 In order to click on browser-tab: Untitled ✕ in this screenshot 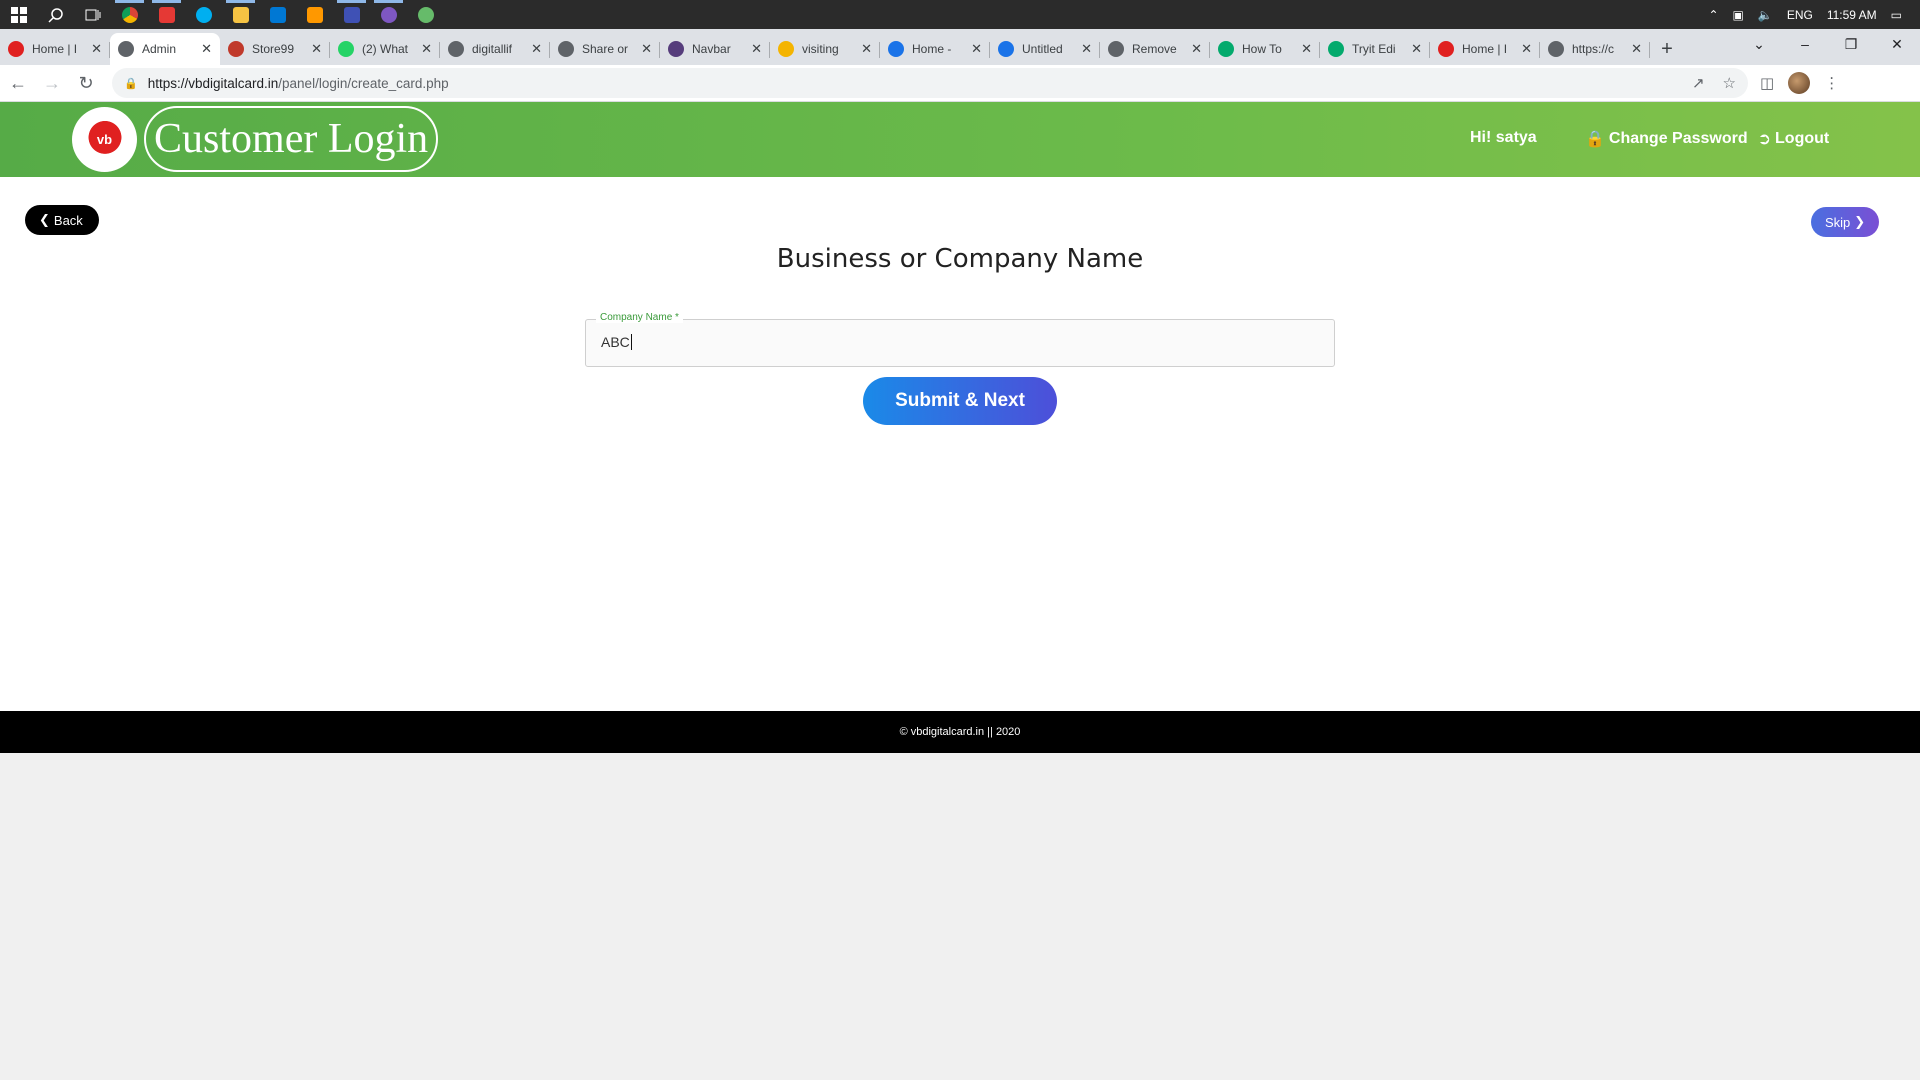, I will do `click(1045, 49)`.